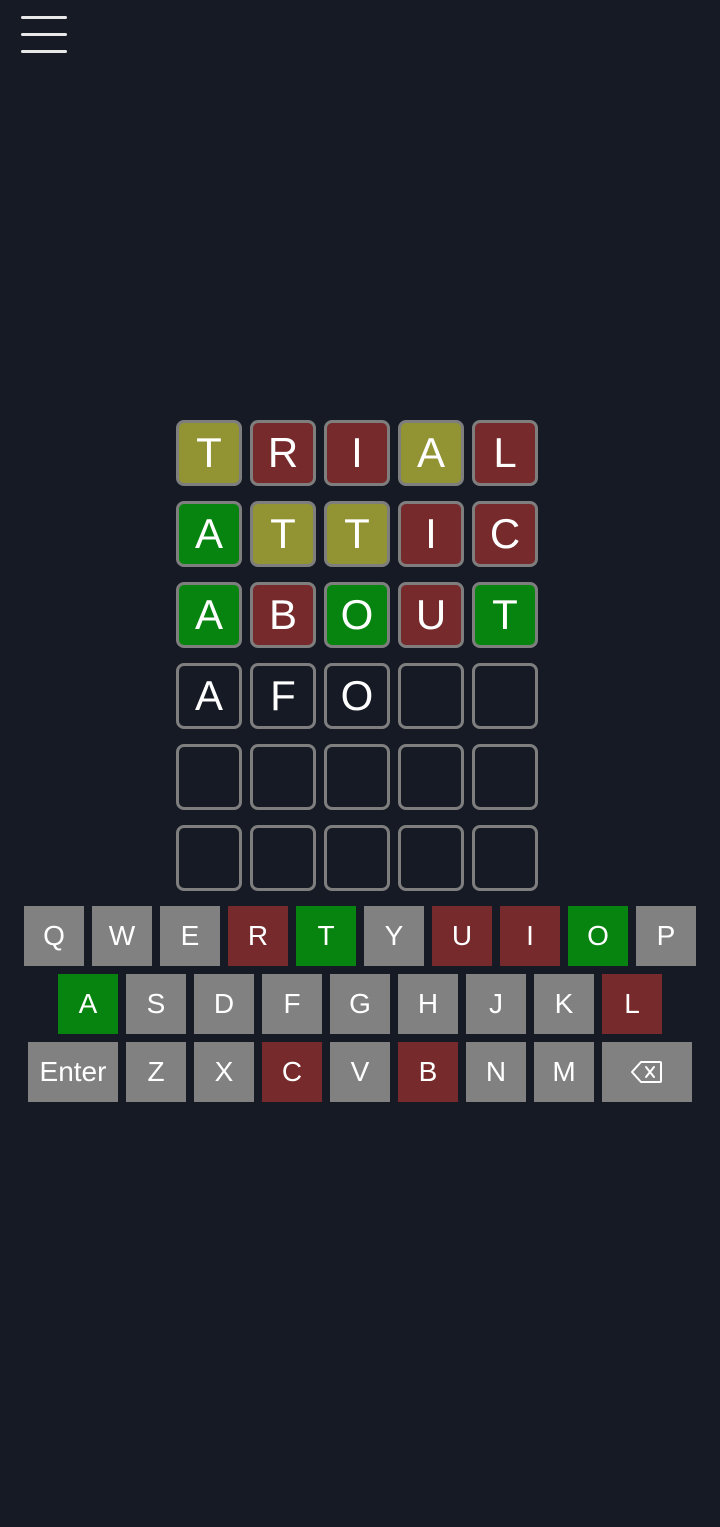  Describe the element at coordinates (598, 936) in the screenshot. I see `key-o: O` at that location.